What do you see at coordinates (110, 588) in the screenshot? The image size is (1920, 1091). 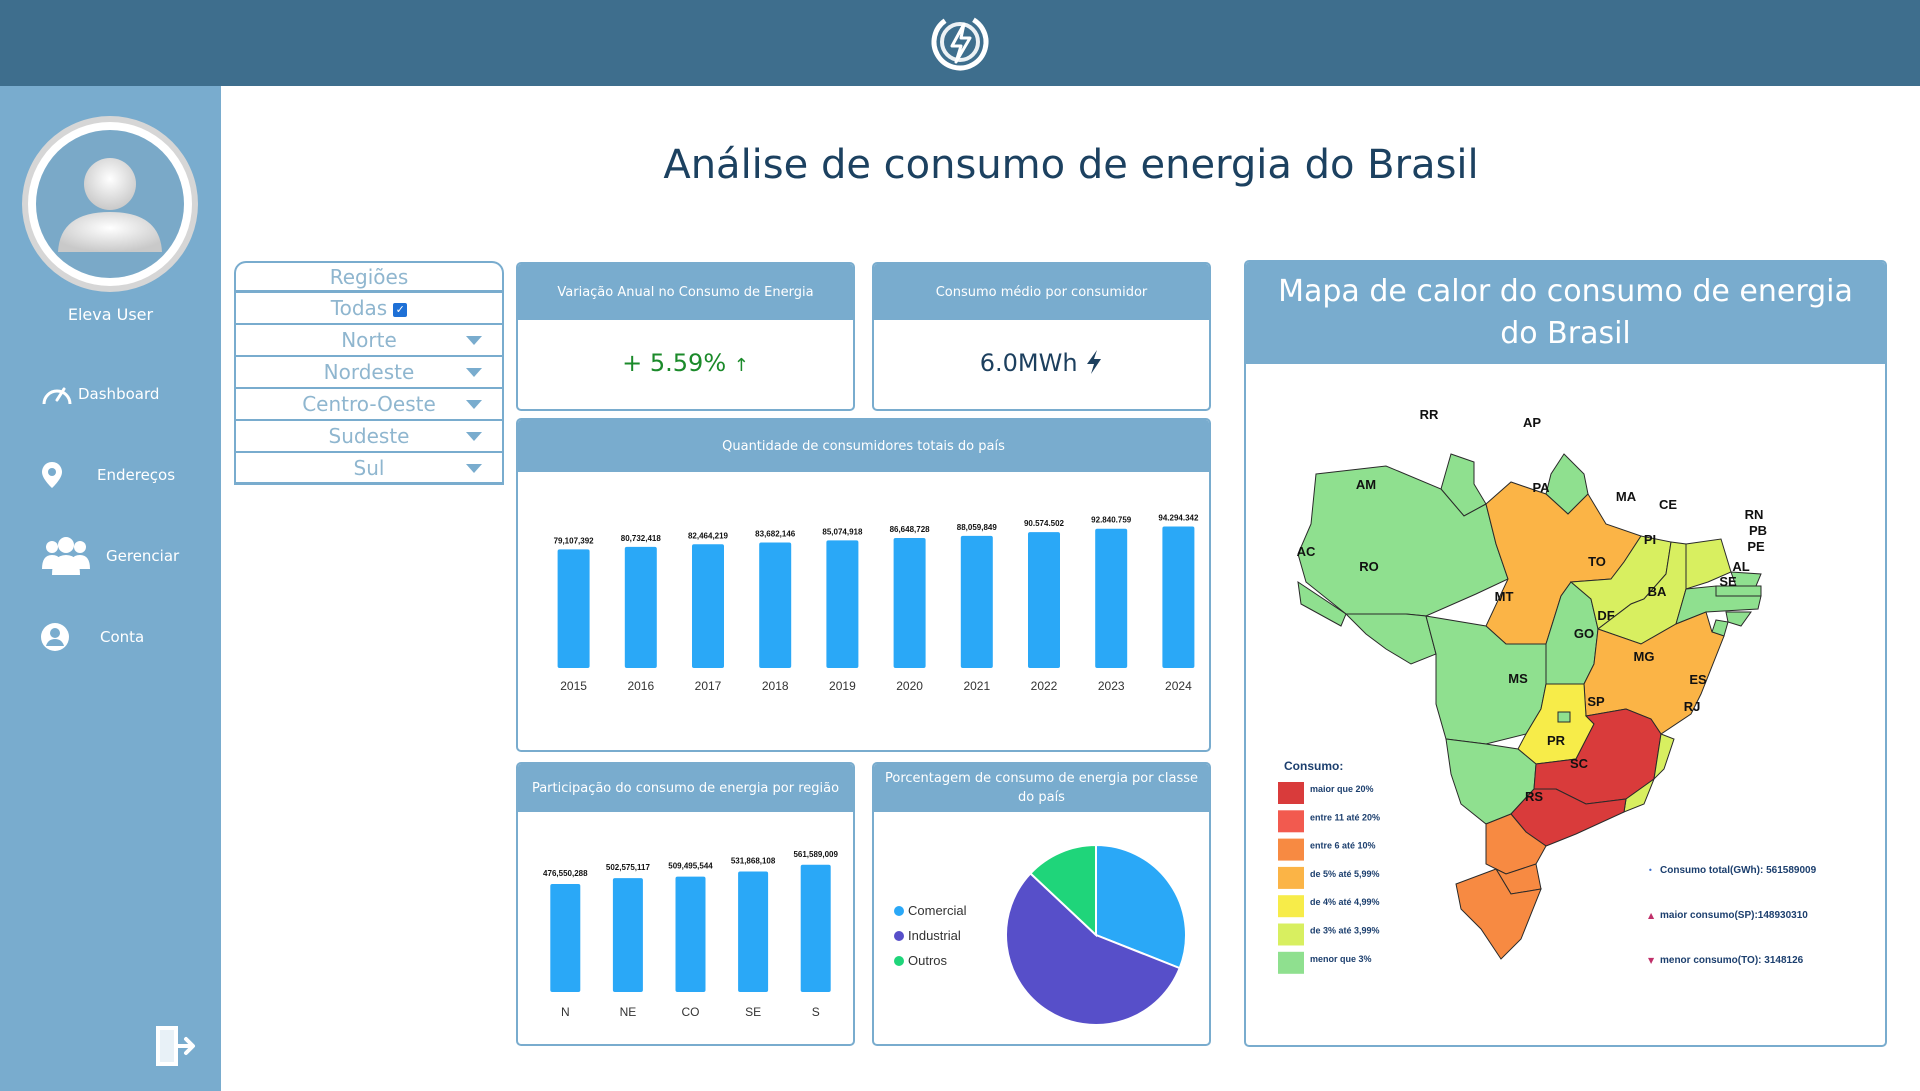 I see `sidebar: Eleva User Dashboard Endereços Gerenciar` at bounding box center [110, 588].